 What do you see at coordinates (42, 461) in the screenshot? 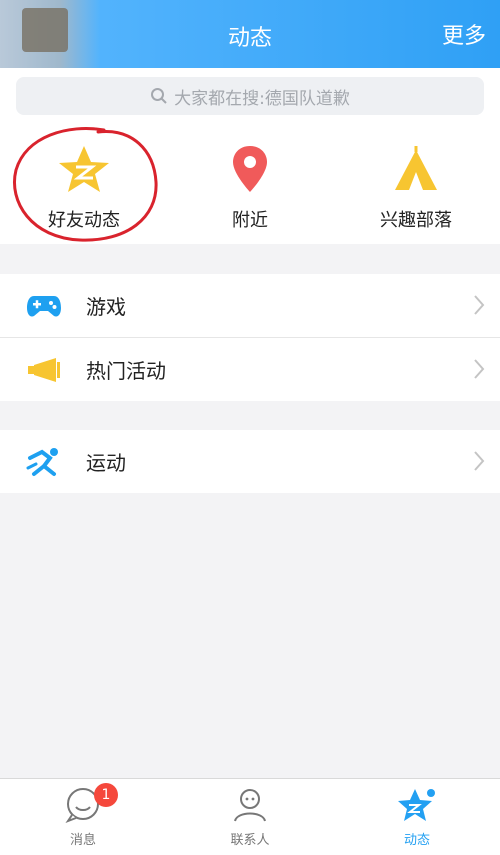
I see `runner-icon` at bounding box center [42, 461].